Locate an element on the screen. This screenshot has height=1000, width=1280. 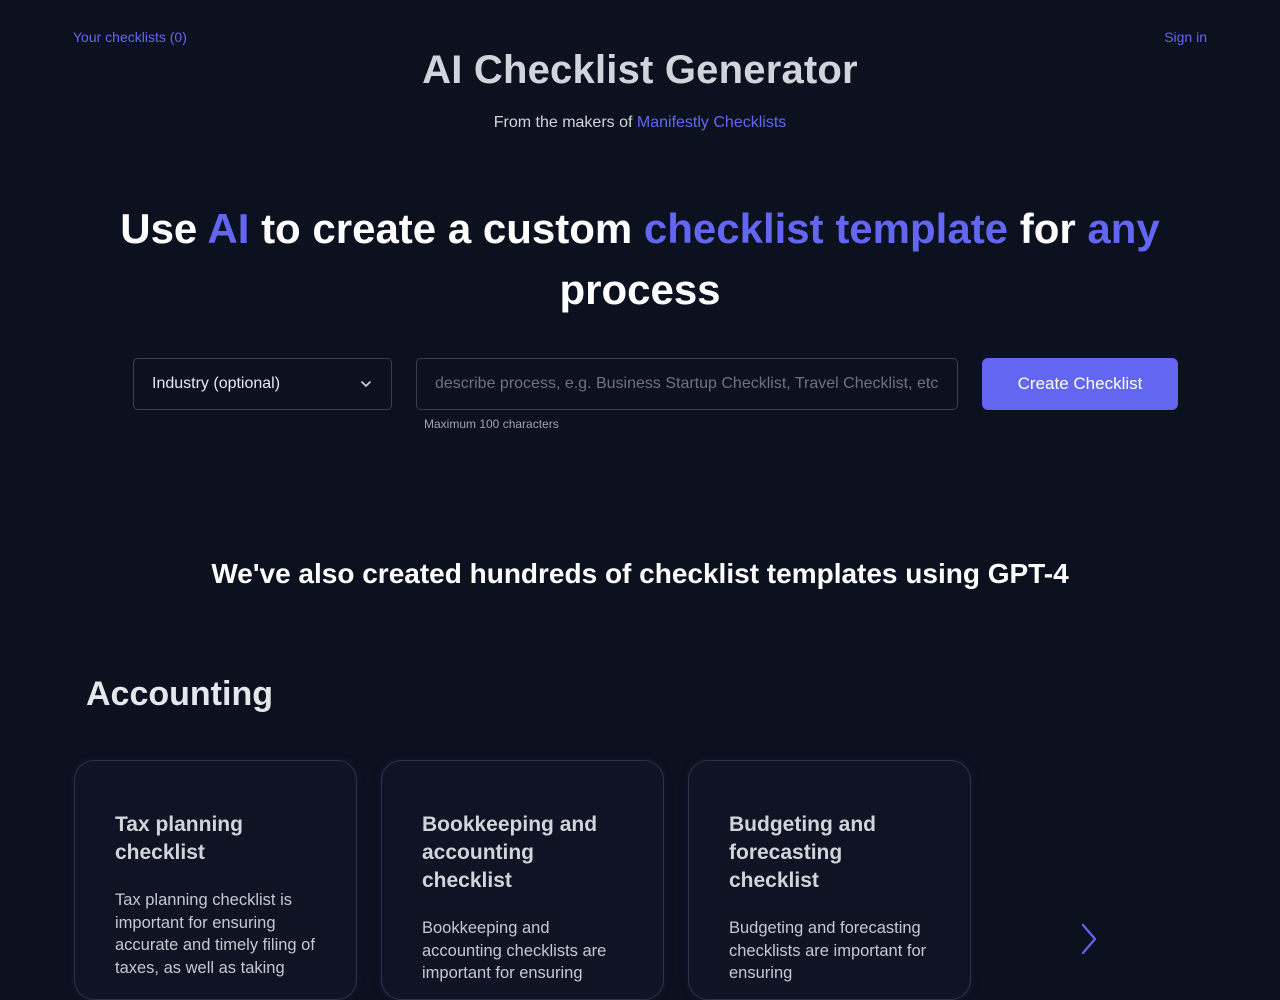
sign-in-link: Sign in is located at coordinates (1185, 37).